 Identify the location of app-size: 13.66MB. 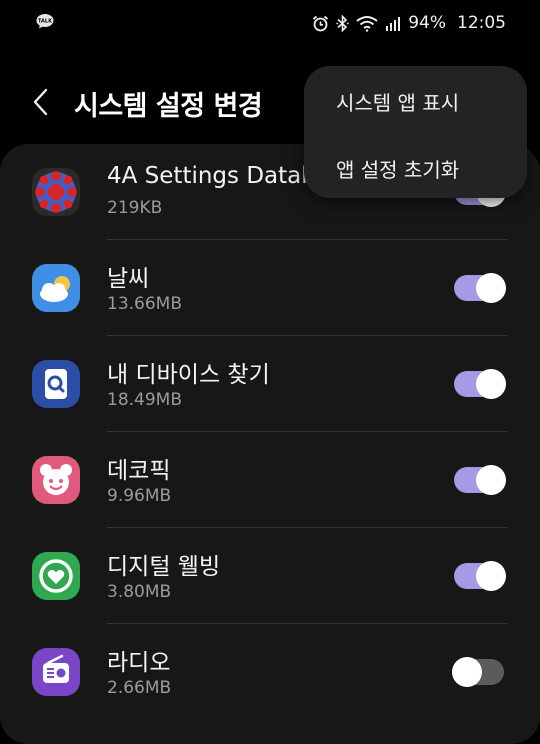
(144, 304).